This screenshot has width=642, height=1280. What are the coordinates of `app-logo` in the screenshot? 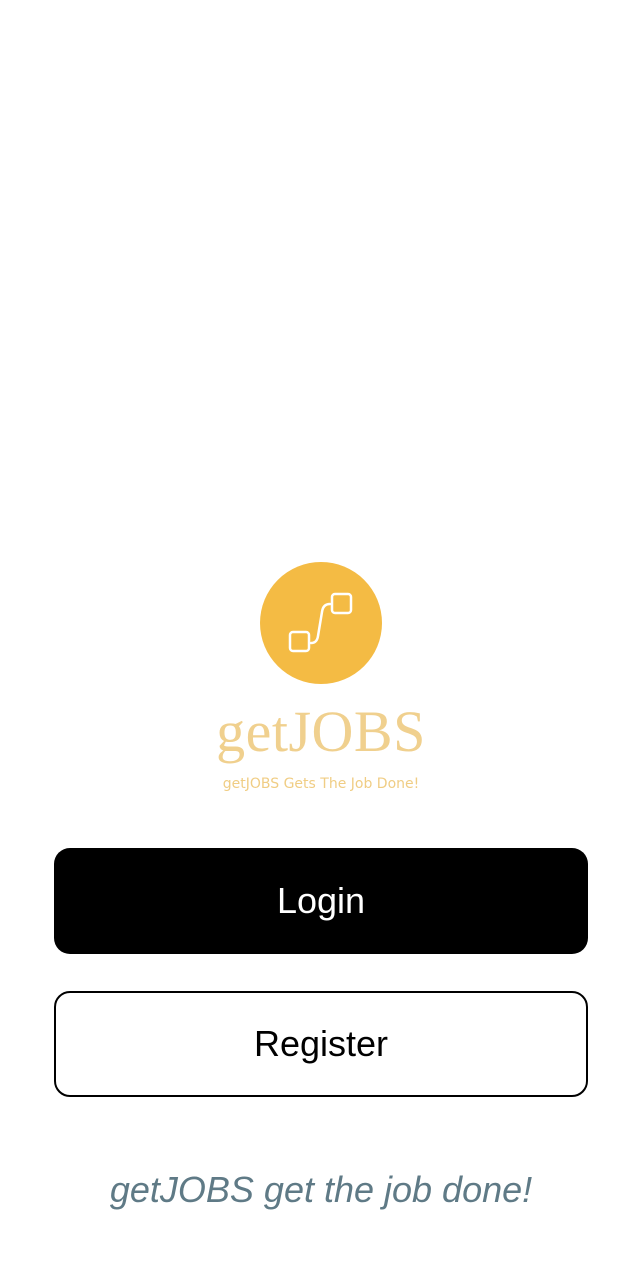 It's located at (321, 623).